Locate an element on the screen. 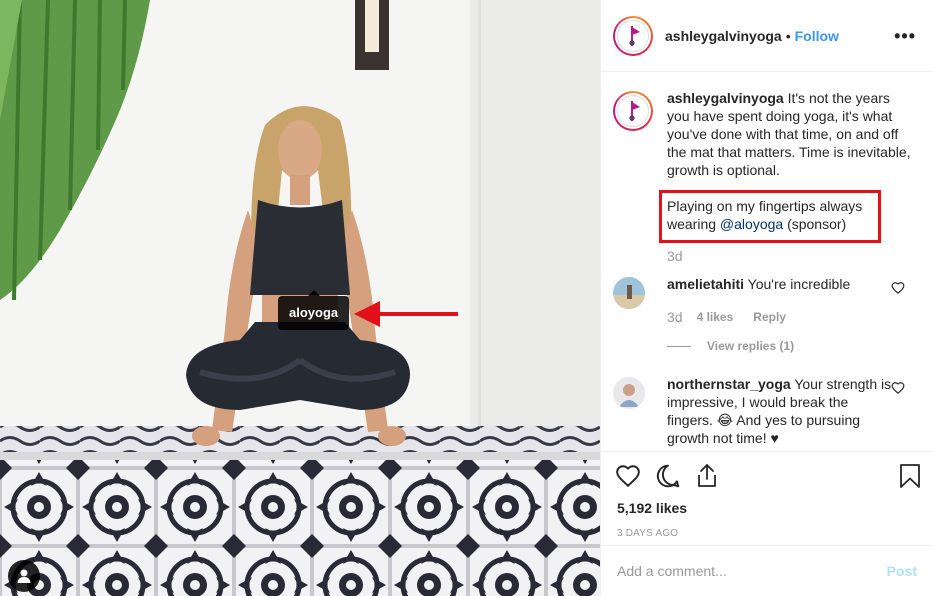  post-timestamp: 3 DAYS AGO is located at coordinates (766, 533).